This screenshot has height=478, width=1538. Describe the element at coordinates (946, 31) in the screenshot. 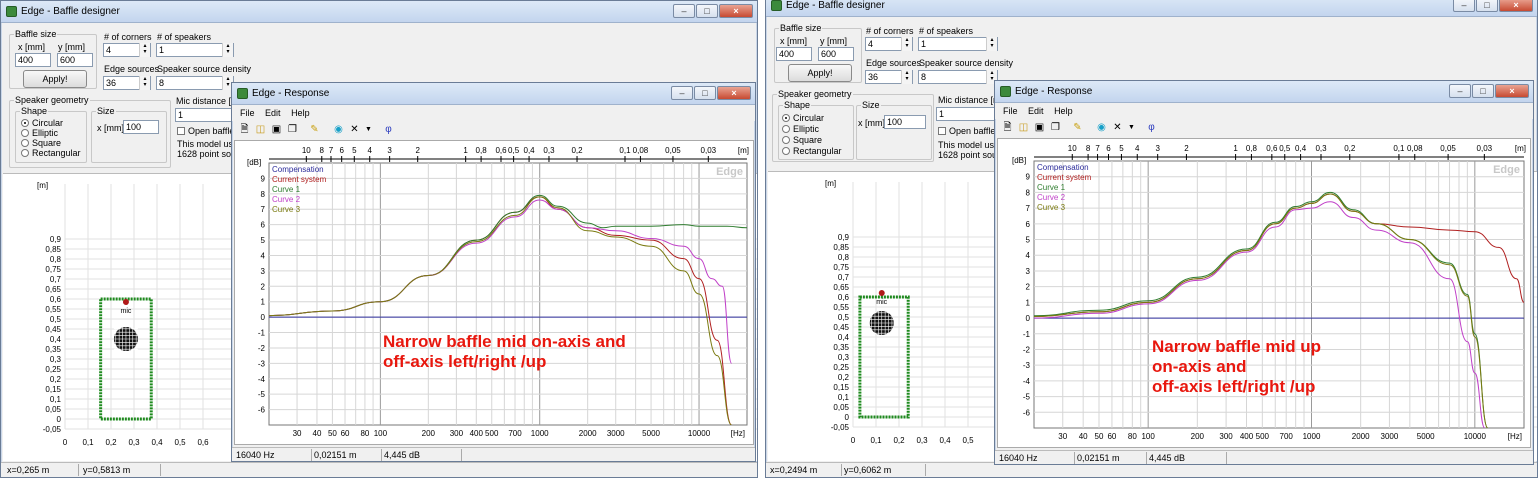

I see `speakers-label: # of speakers` at that location.